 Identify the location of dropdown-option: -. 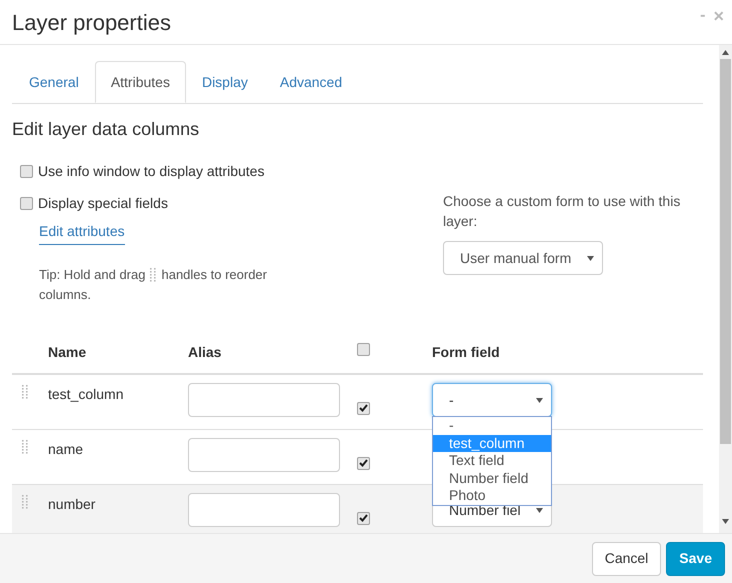
(492, 425).